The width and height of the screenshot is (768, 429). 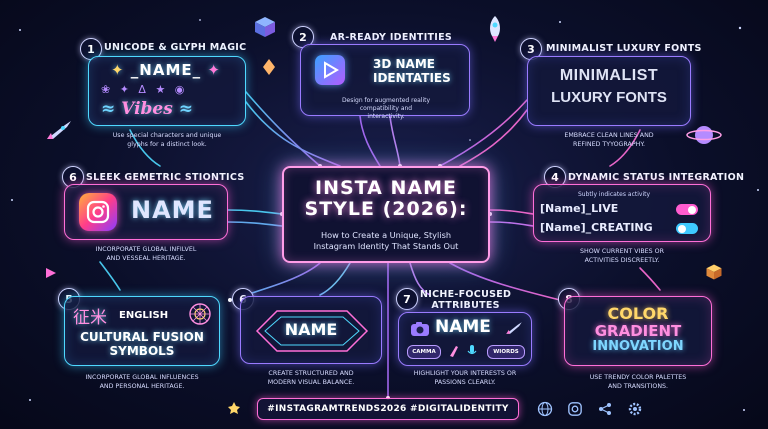 I want to click on card-1-sample: _NAME_, so click(x=166, y=70).